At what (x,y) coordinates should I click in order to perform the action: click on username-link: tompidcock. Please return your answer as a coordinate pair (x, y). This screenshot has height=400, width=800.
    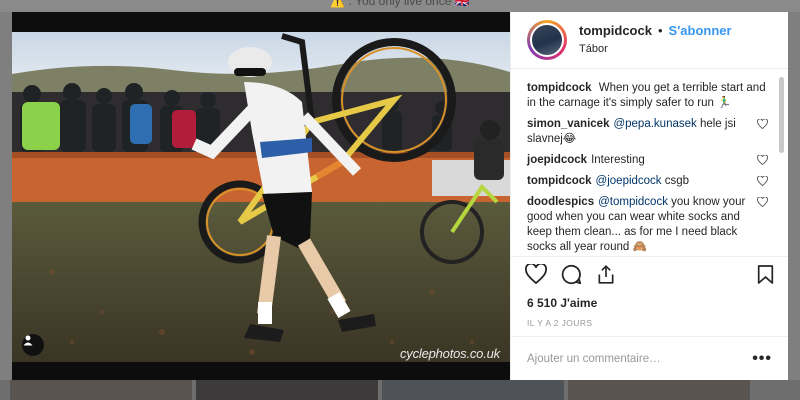
    Looking at the image, I should click on (615, 31).